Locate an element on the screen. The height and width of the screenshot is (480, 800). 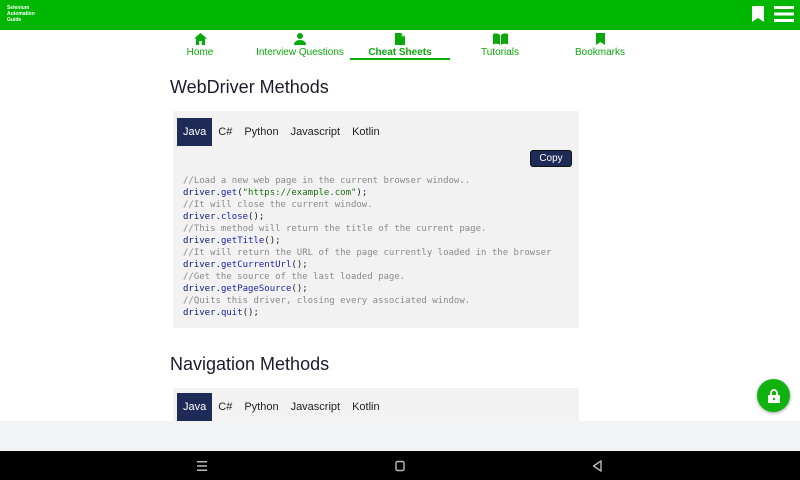
system-nav-bar is located at coordinates (400, 465).